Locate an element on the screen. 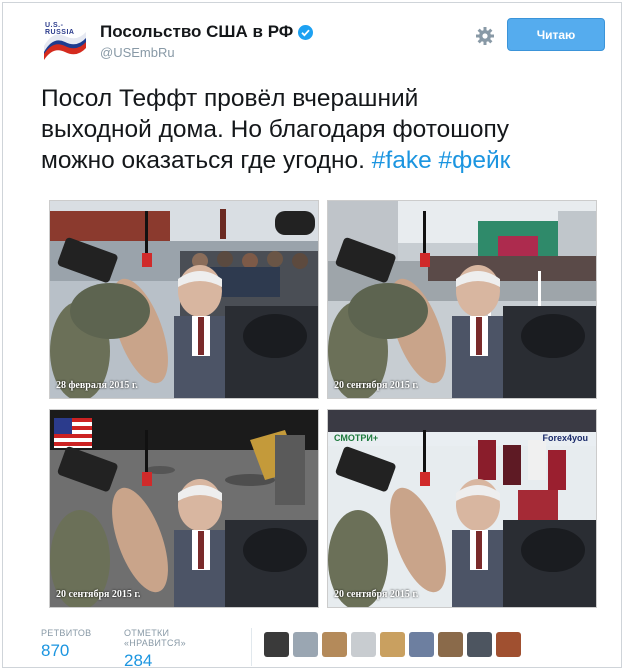 The height and width of the screenshot is (670, 624). avatar: U.S.-RUSSIA is located at coordinates (65, 40).